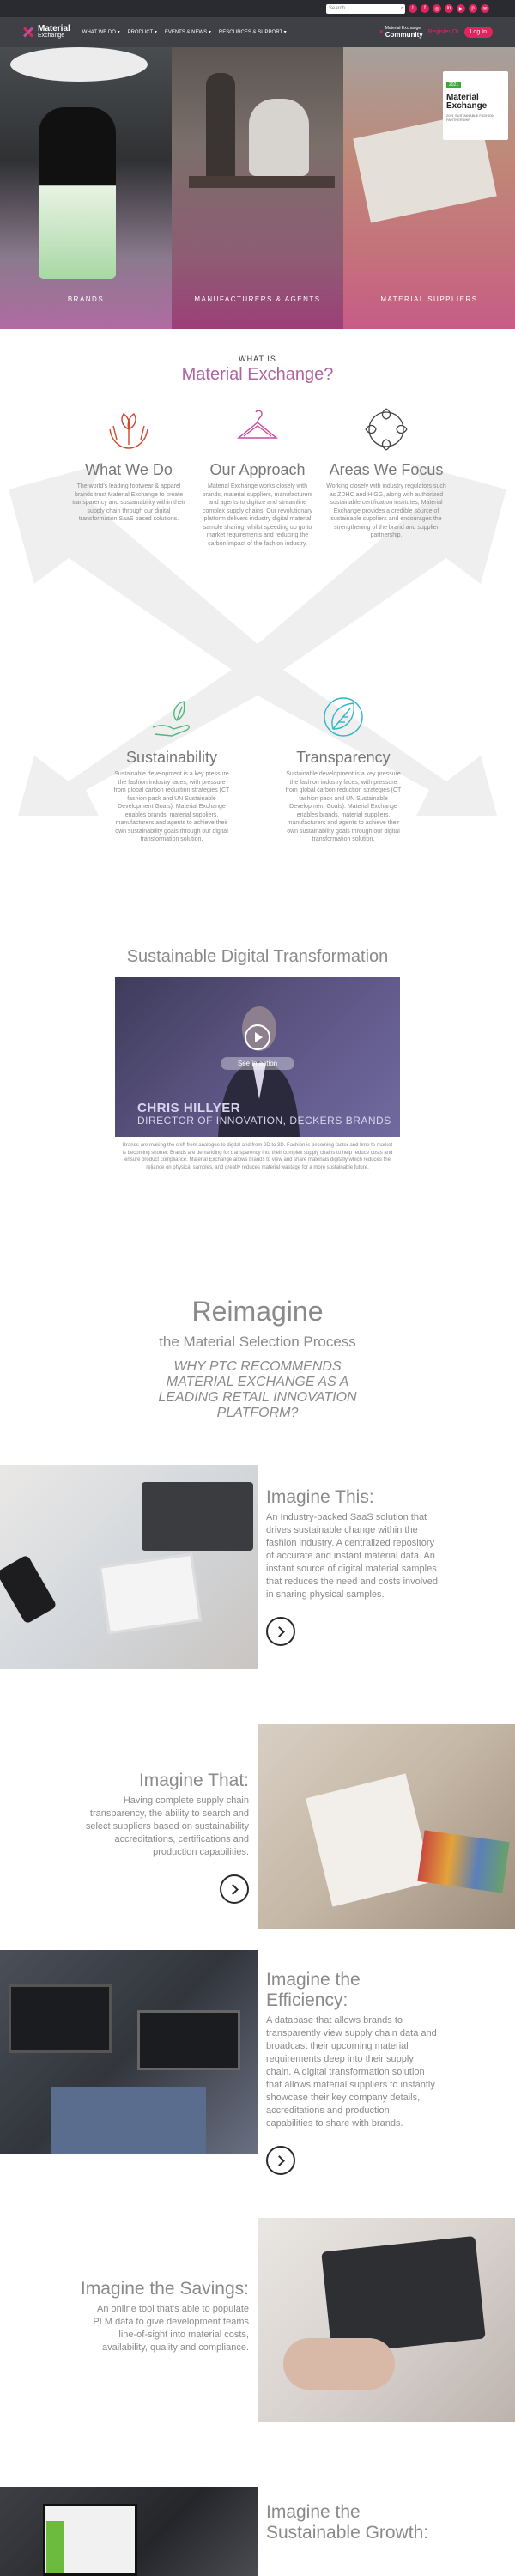 This screenshot has width=515, height=2576. What do you see at coordinates (413, 9) in the screenshot?
I see `twitter-icon: t` at bounding box center [413, 9].